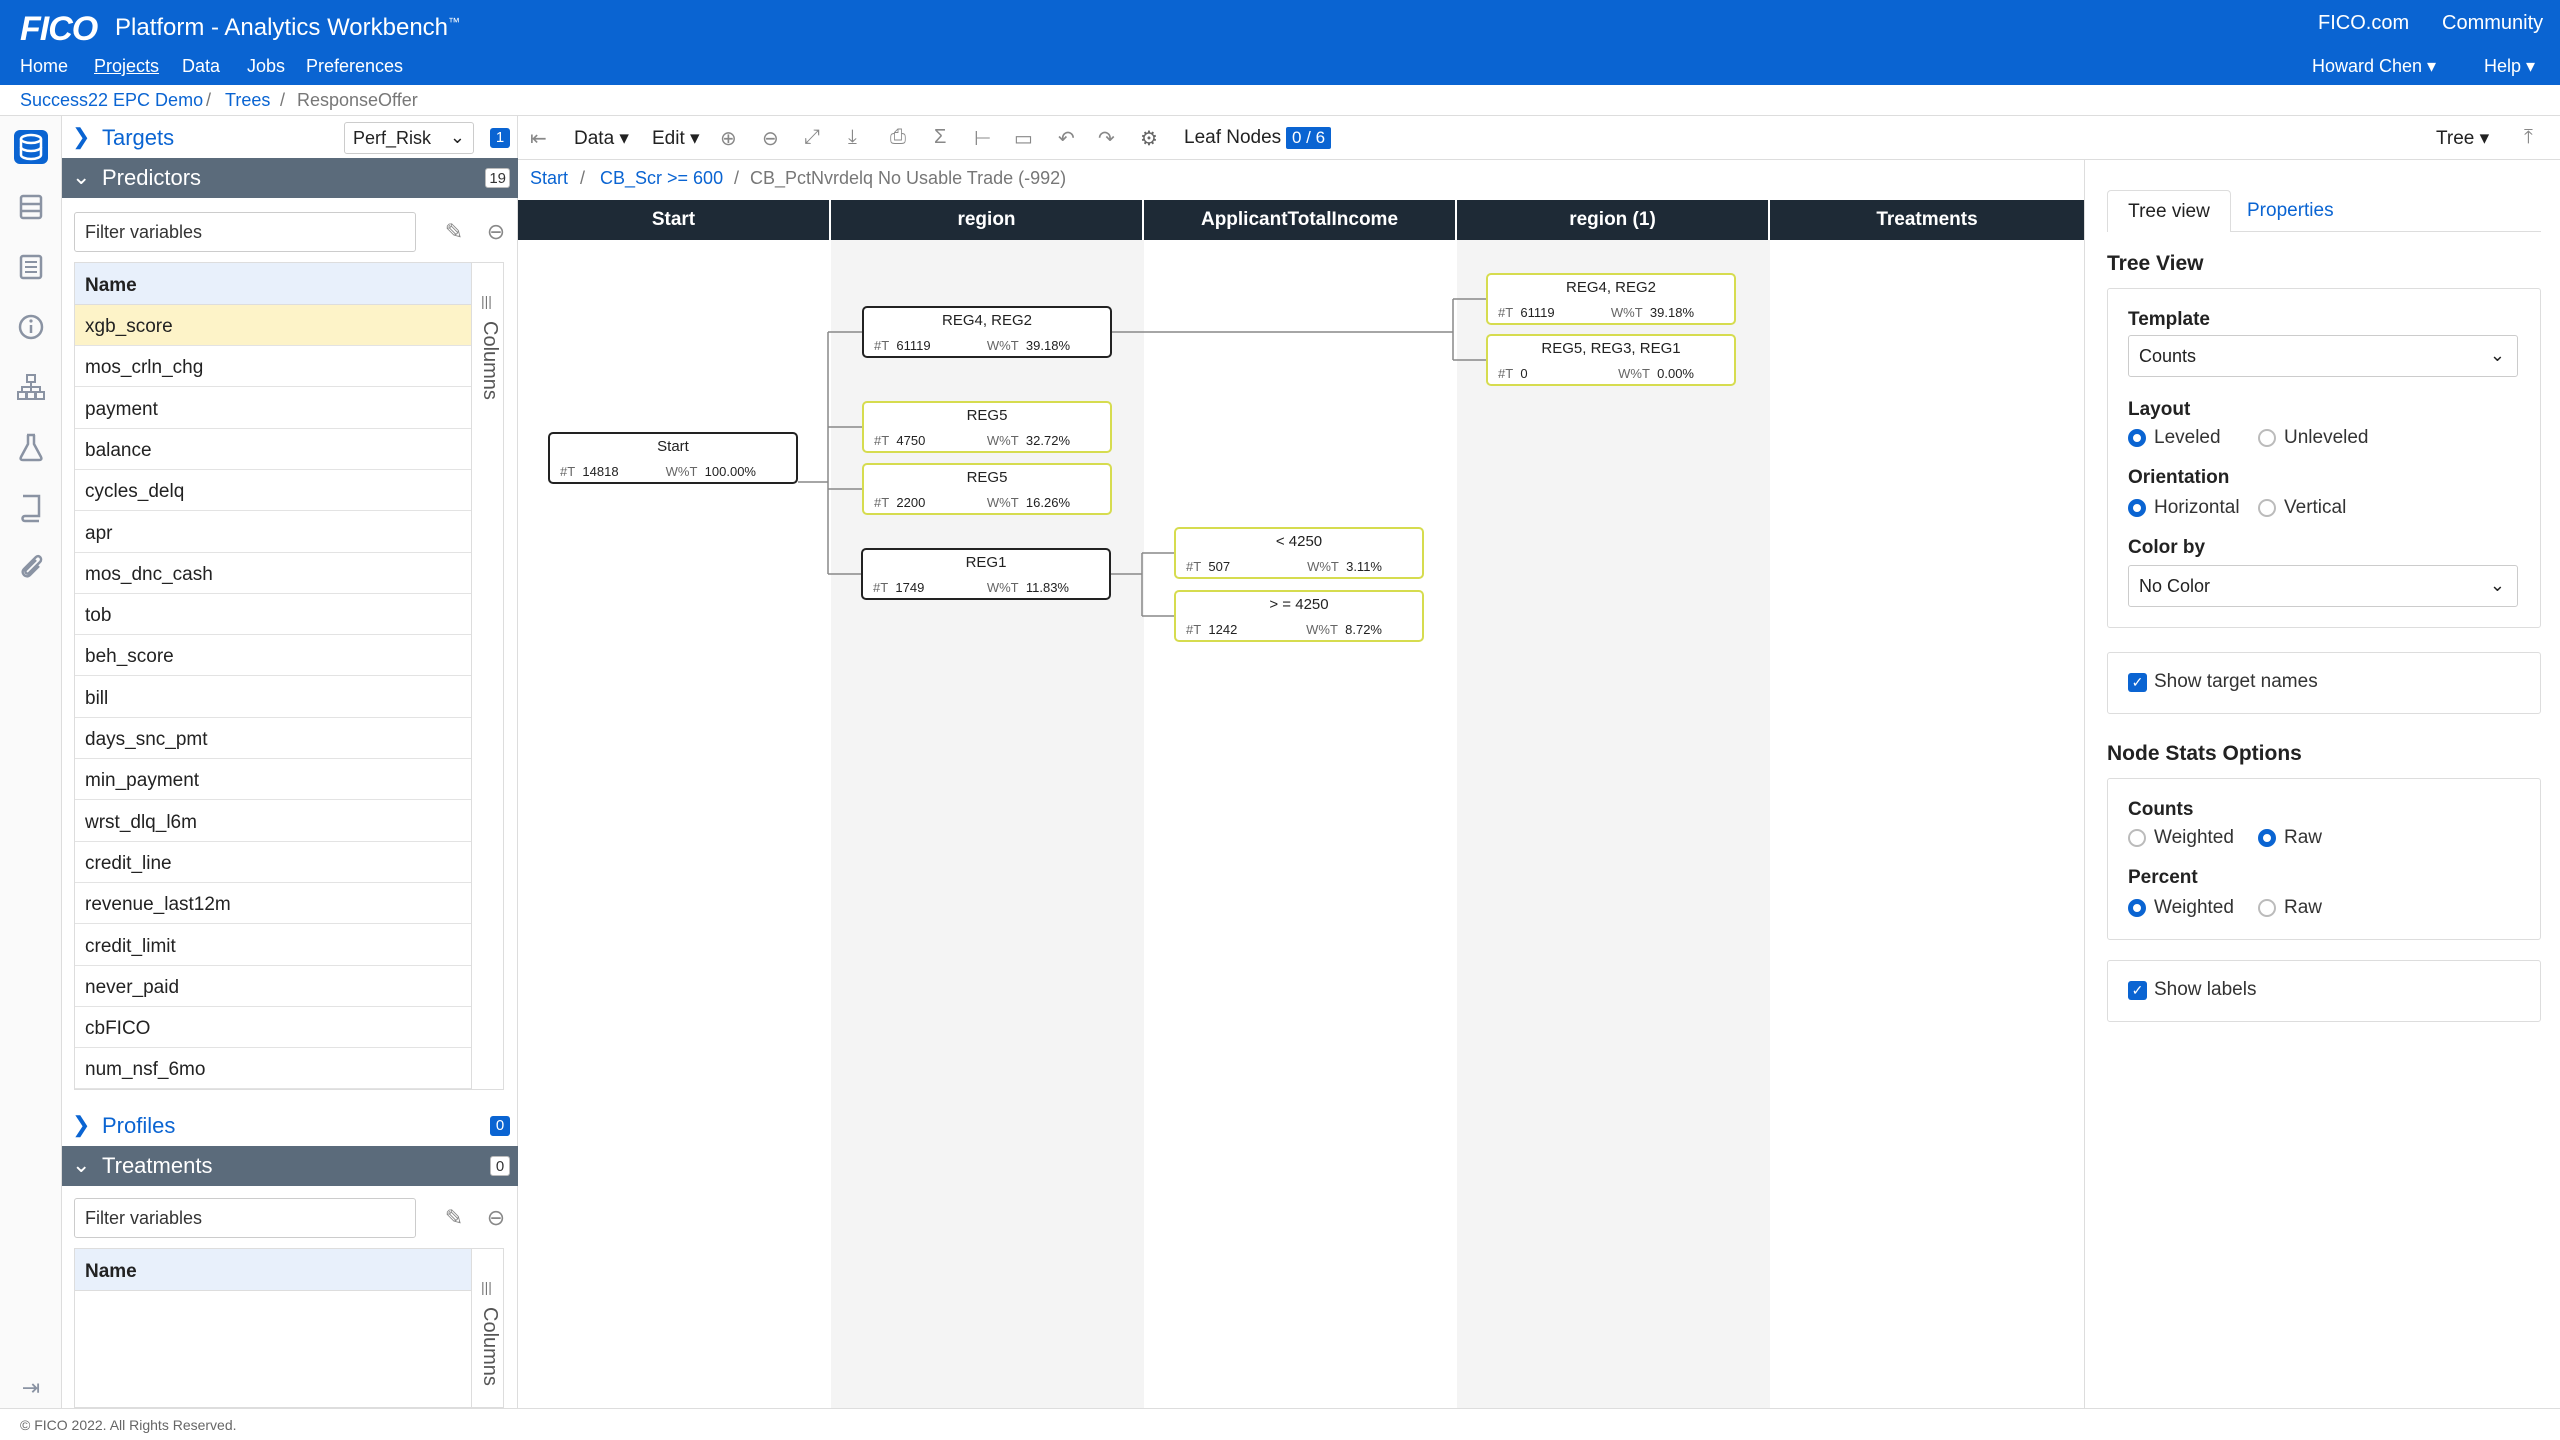  I want to click on sigma-icon: Σ, so click(940, 137).